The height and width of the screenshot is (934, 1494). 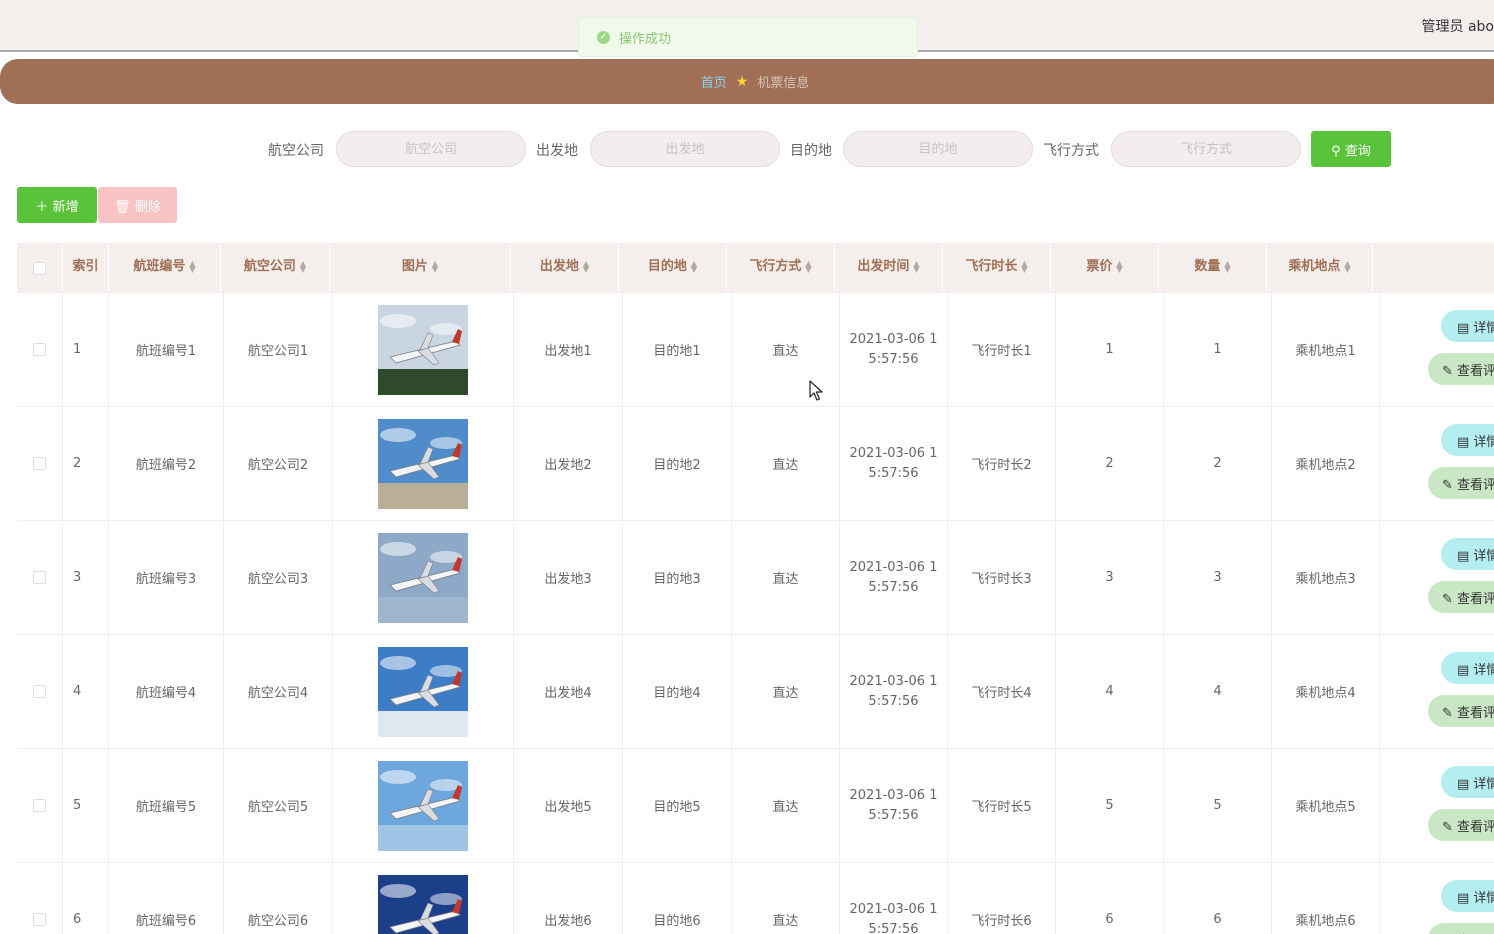 I want to click on duration-cell: 飞行时长5, so click(x=1002, y=805).